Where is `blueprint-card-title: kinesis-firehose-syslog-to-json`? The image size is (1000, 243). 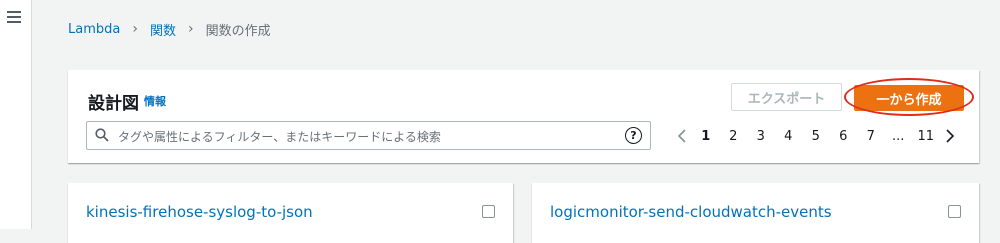 blueprint-card-title: kinesis-firehose-syslog-to-json is located at coordinates (199, 212).